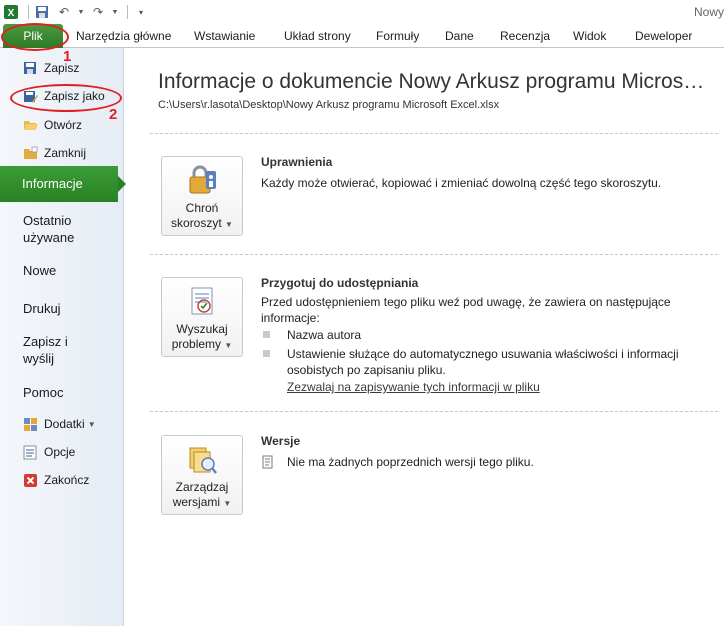 Image resolution: width=724 pixels, height=626 pixels. I want to click on svg-text: X, so click(11, 13).